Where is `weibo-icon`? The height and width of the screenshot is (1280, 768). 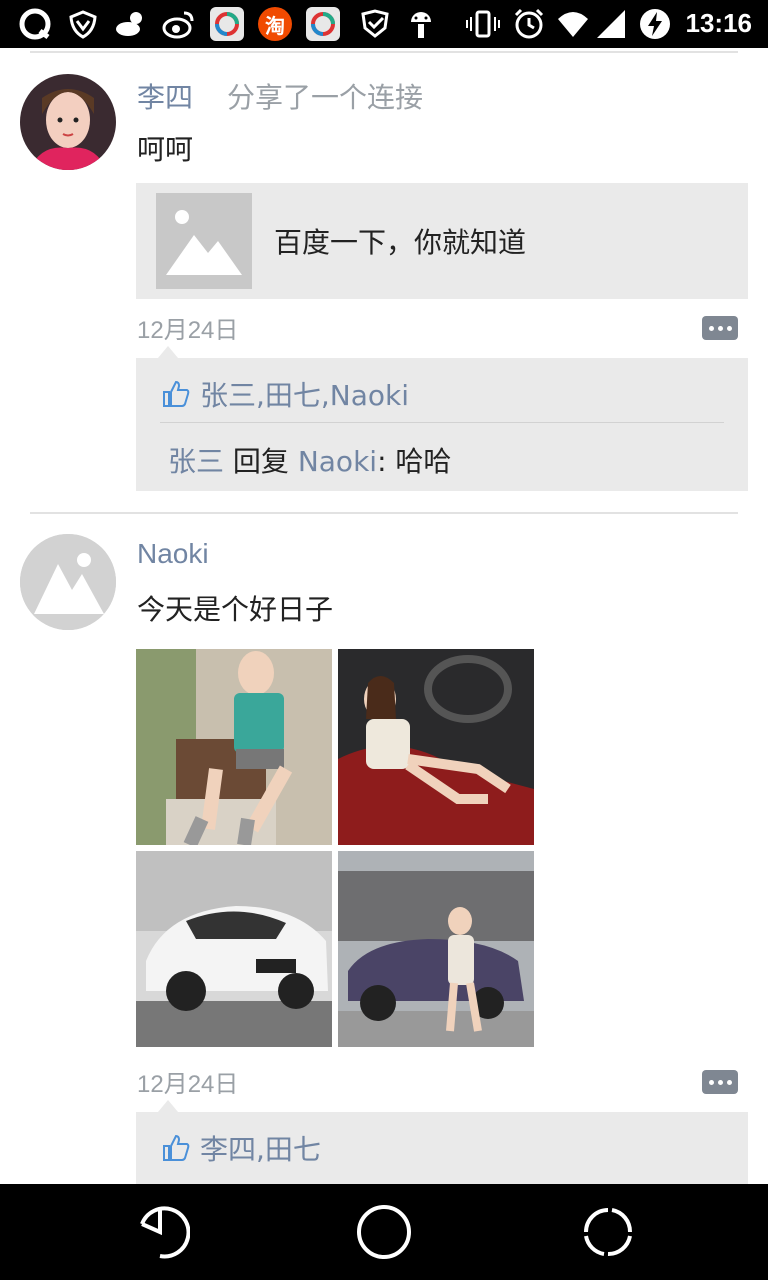 weibo-icon is located at coordinates (179, 24).